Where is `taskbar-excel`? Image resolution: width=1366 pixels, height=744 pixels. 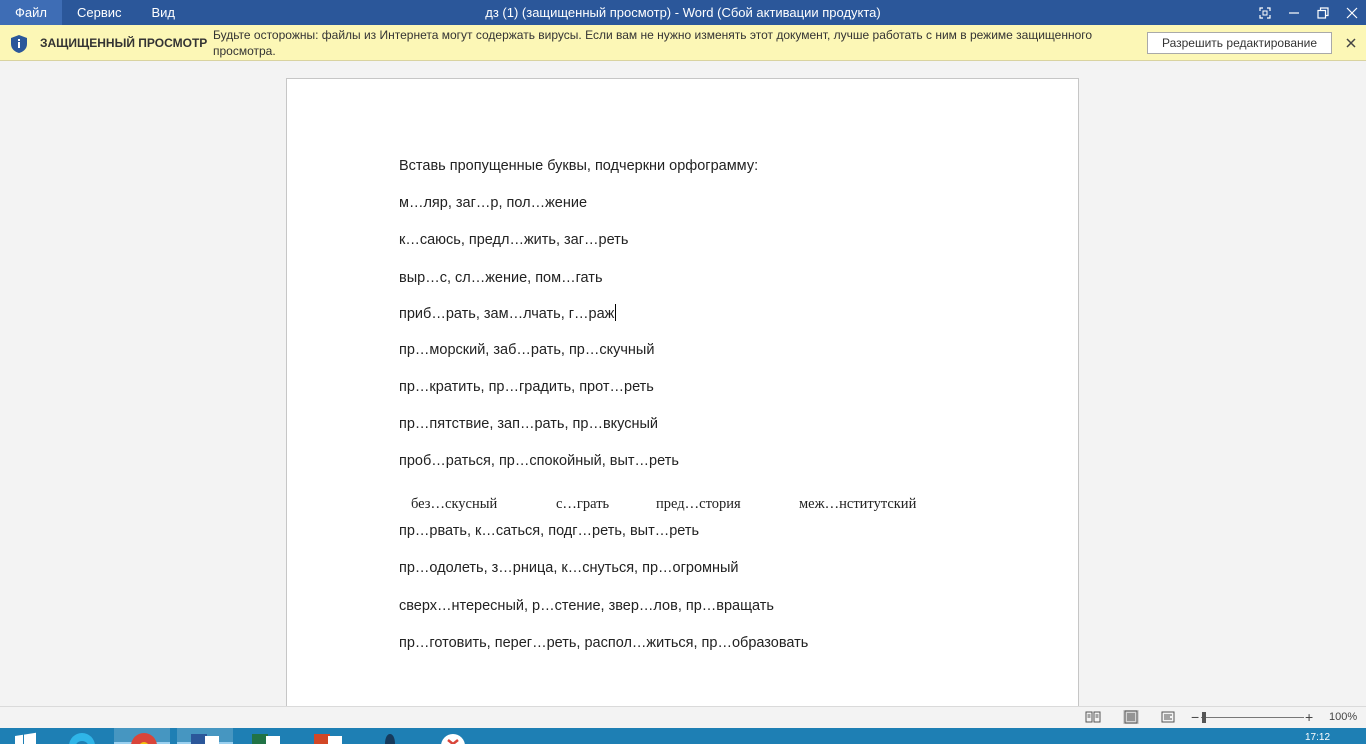
taskbar-excel is located at coordinates (266, 736).